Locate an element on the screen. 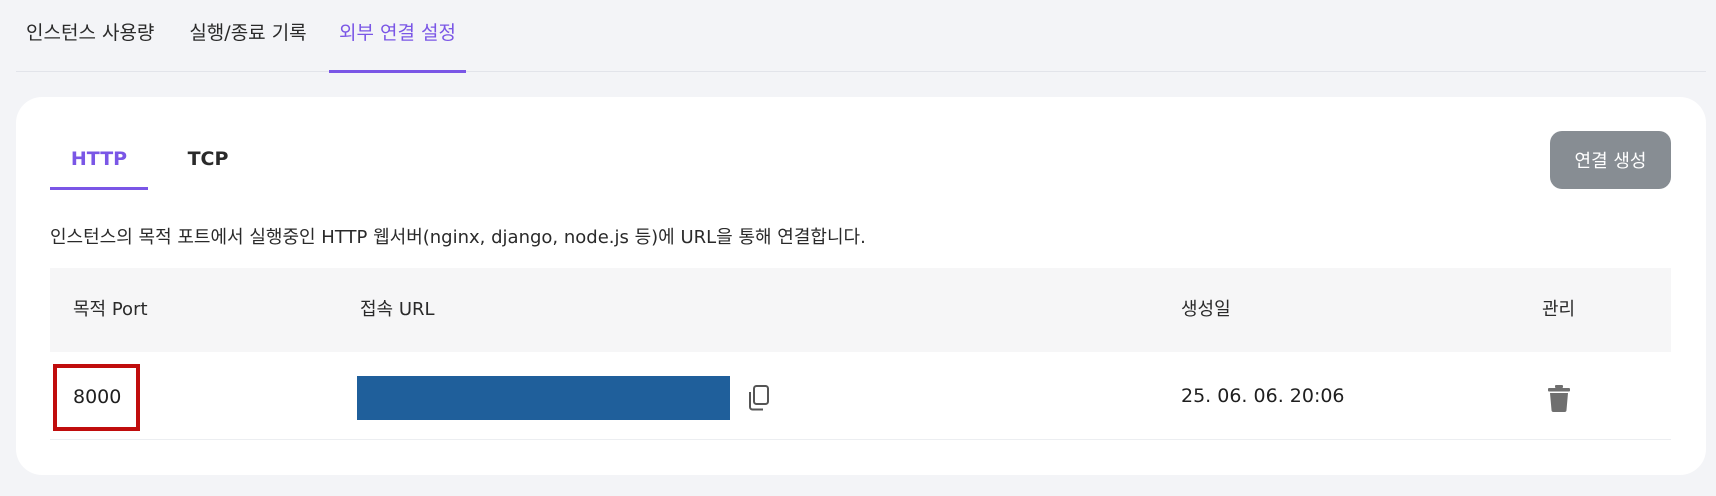 The width and height of the screenshot is (1716, 496). header-manage: 관리 is located at coordinates (1559, 309).